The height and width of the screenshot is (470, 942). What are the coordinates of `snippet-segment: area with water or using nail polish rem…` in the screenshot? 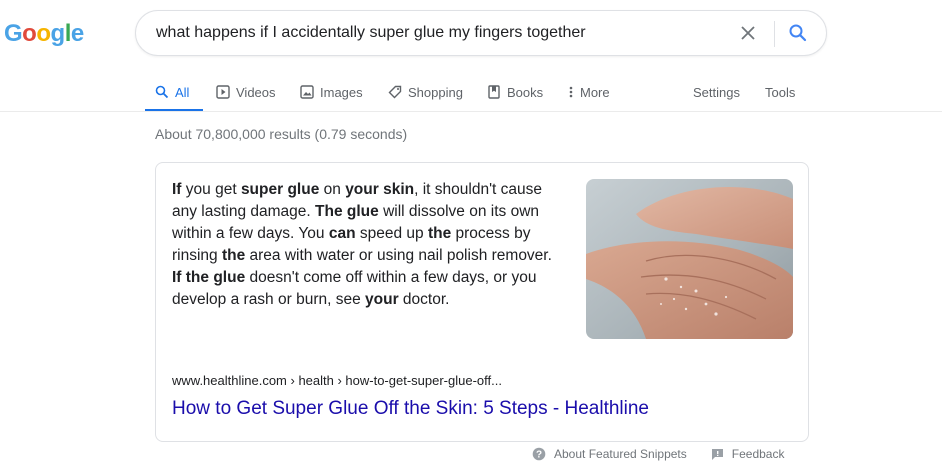 It's located at (398, 255).